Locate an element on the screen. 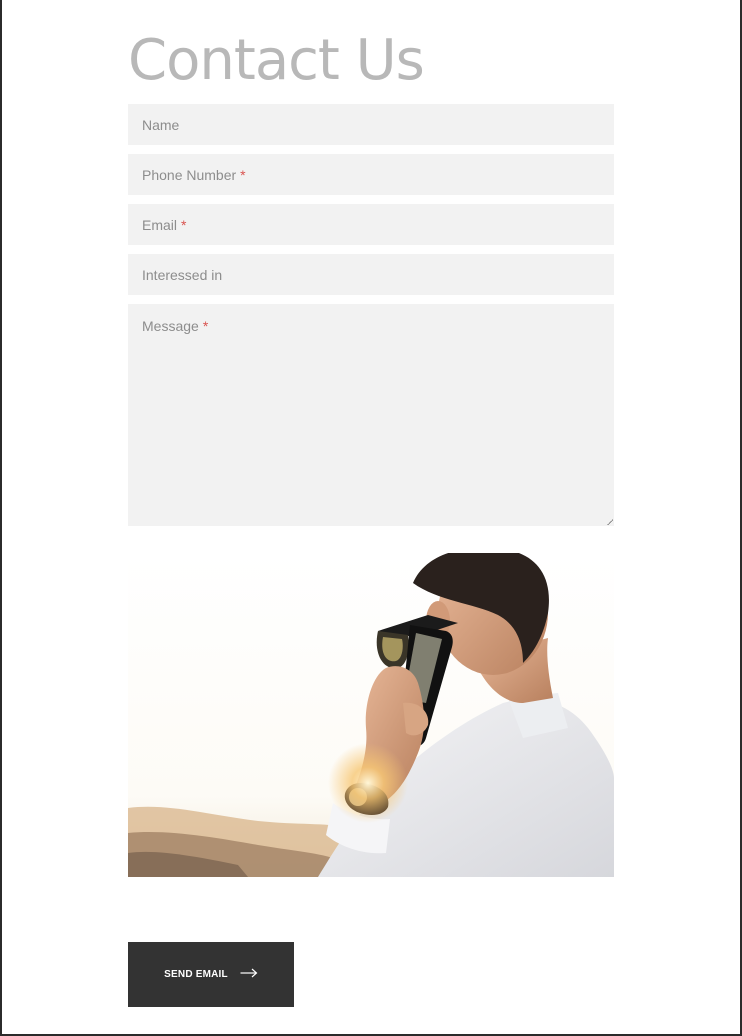  name-placeholder: Name is located at coordinates (161, 124).